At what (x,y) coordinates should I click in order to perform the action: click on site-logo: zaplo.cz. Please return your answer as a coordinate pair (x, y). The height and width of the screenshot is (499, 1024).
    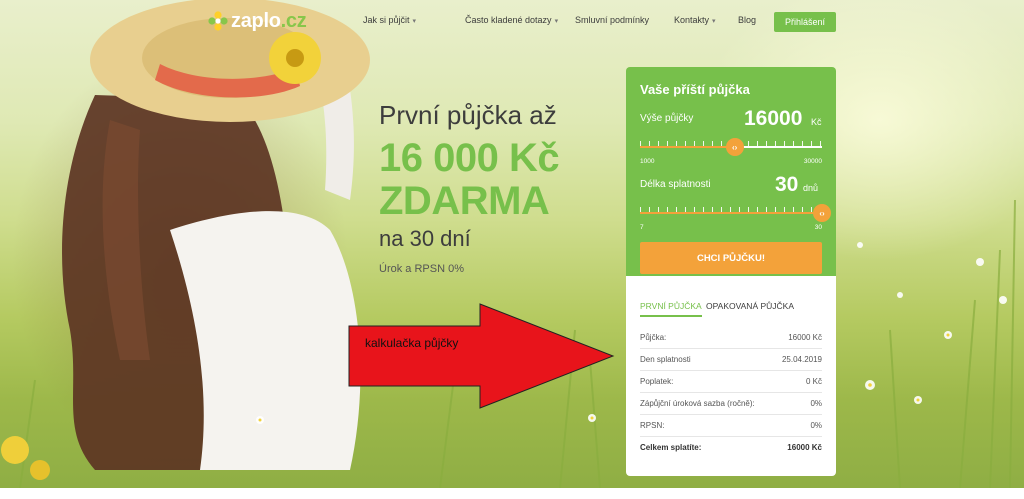
    Looking at the image, I should click on (257, 20).